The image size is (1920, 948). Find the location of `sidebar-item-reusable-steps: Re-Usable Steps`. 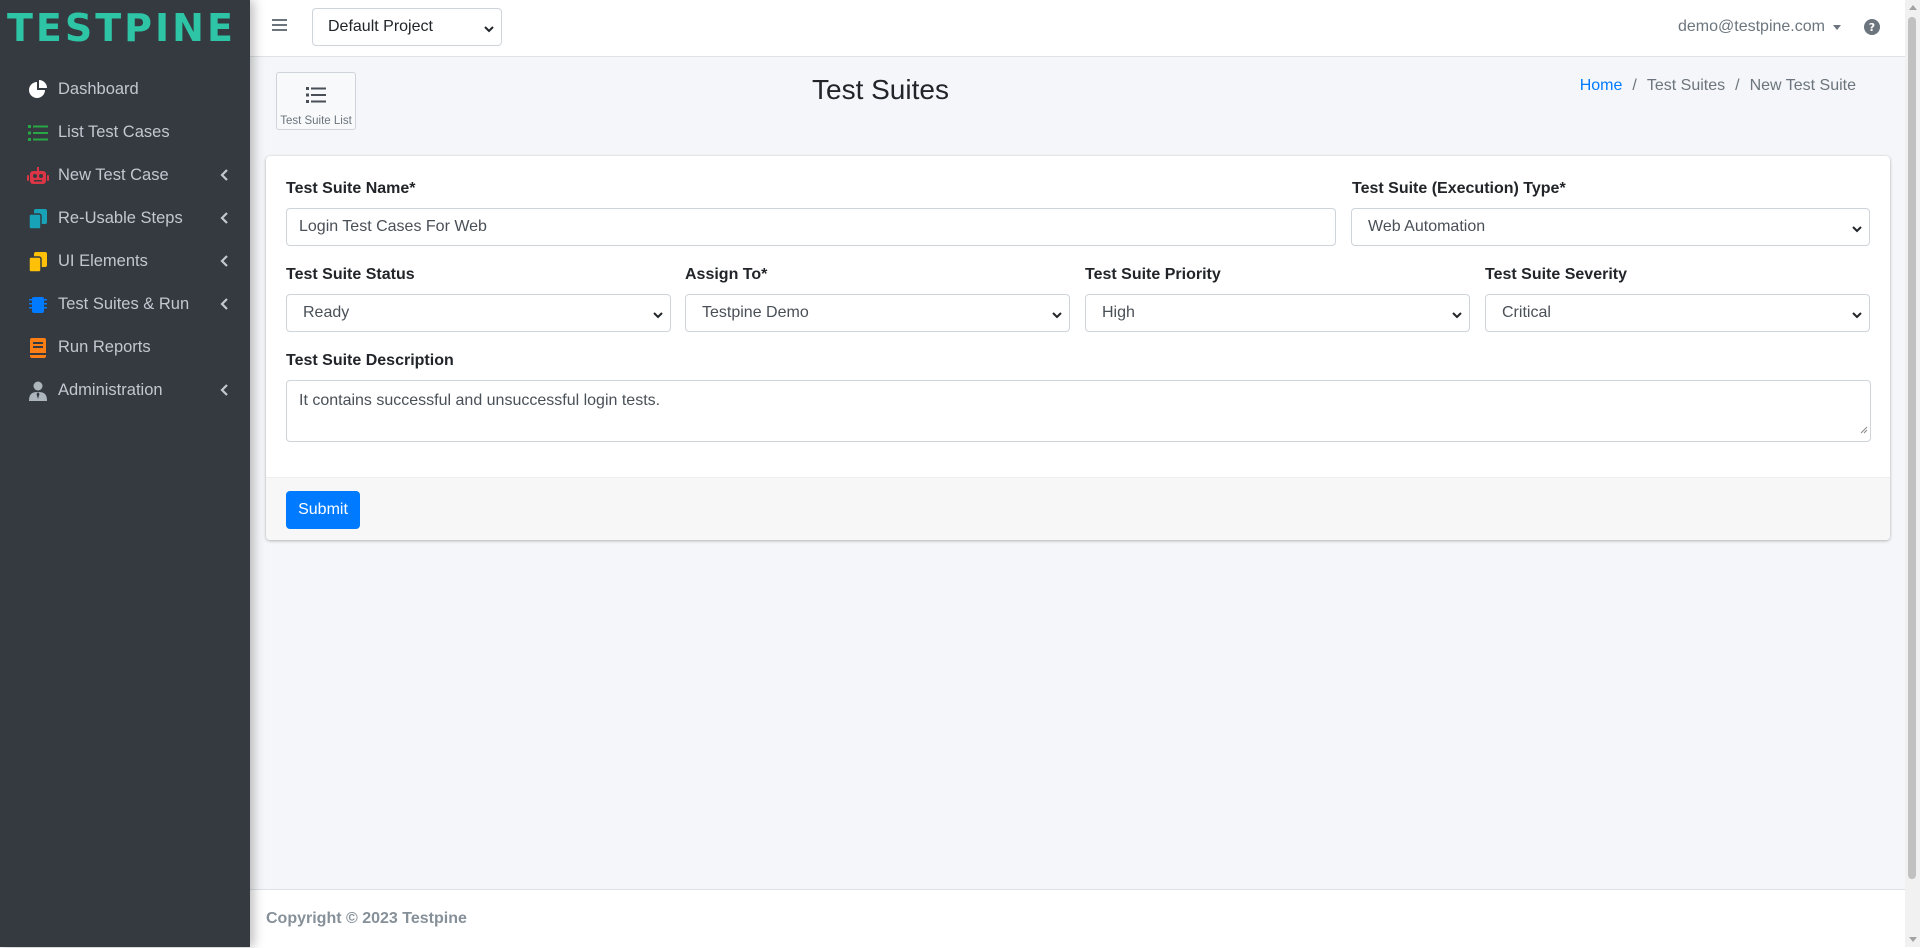

sidebar-item-reusable-steps: Re-Usable Steps is located at coordinates (125, 218).